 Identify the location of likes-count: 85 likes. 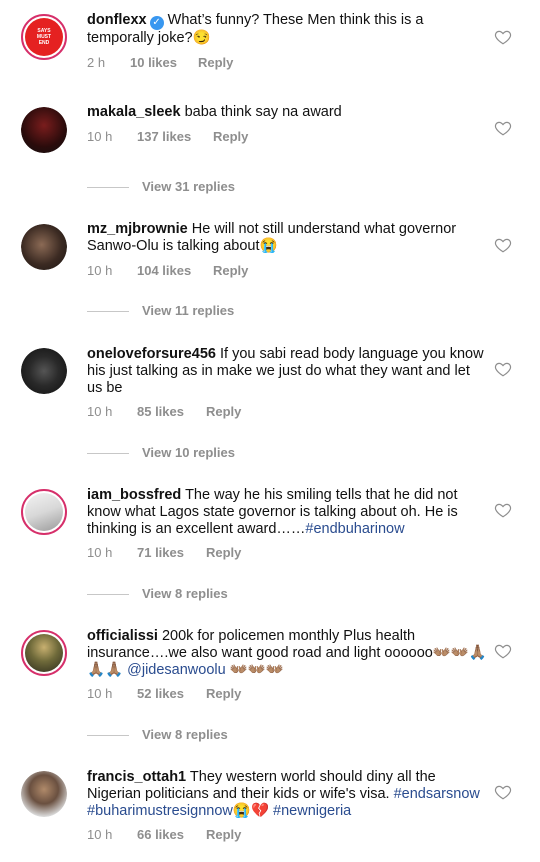
(160, 411).